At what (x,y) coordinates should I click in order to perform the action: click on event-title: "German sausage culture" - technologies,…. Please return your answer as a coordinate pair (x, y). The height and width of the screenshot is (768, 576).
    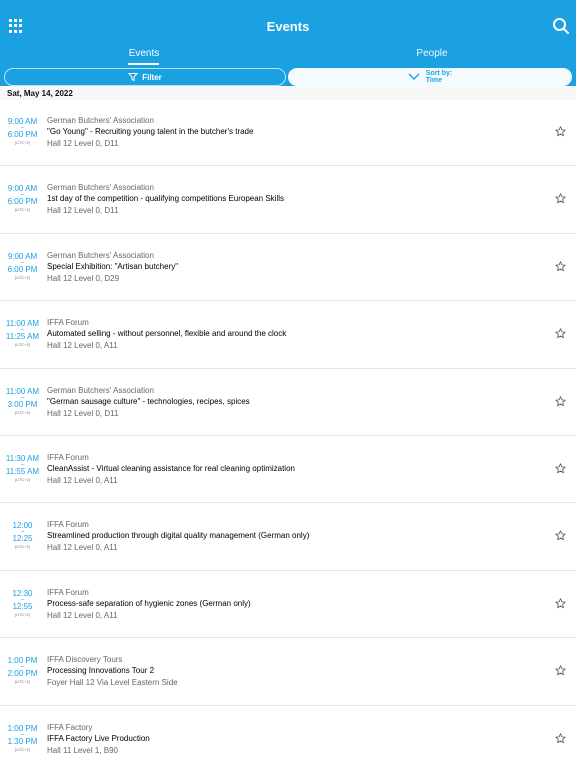
    Looking at the image, I should click on (148, 401).